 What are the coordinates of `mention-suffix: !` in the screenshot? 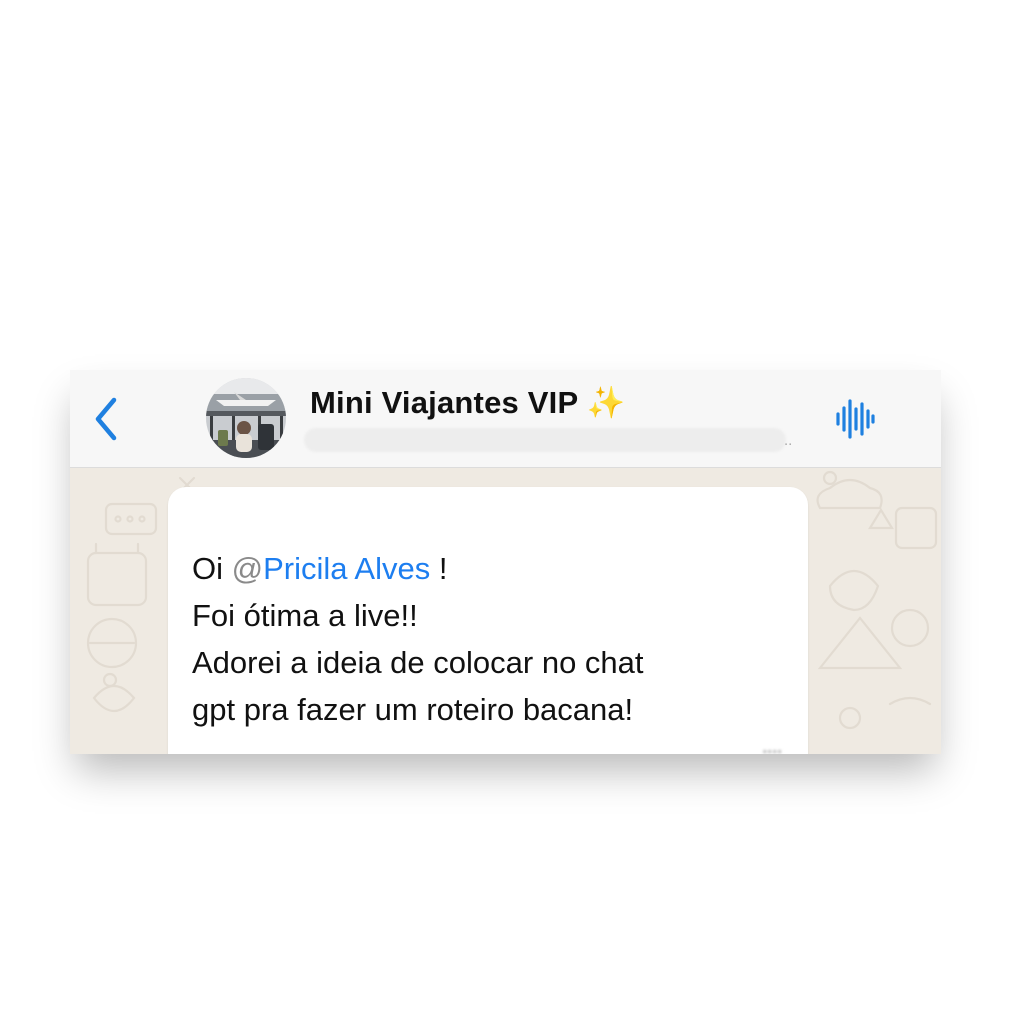 It's located at (443, 568).